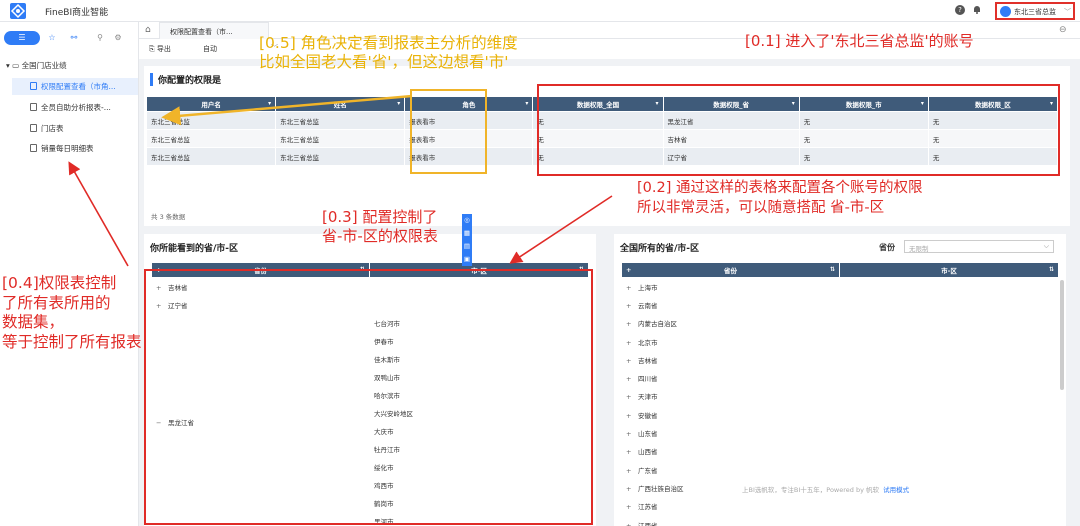 The image size is (1080, 526). What do you see at coordinates (730, 378) in the screenshot?
I see `province-cell: + 四川省` at bounding box center [730, 378].